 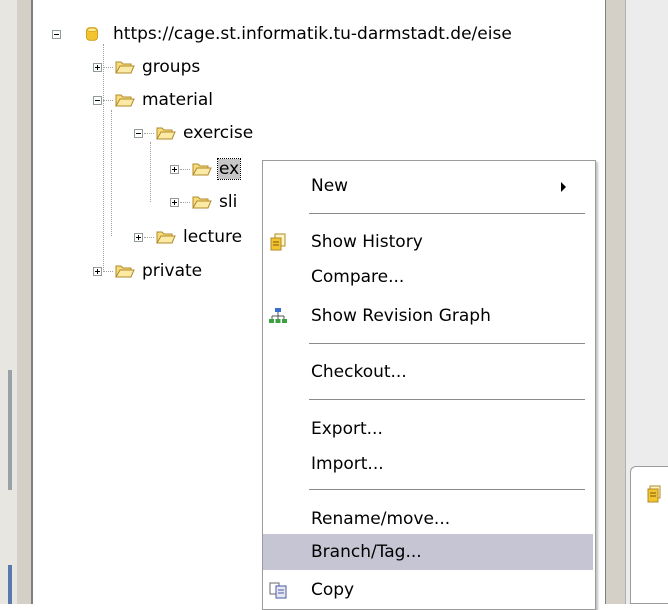 I want to click on tree-node-exercise: exercise, so click(x=194, y=133).